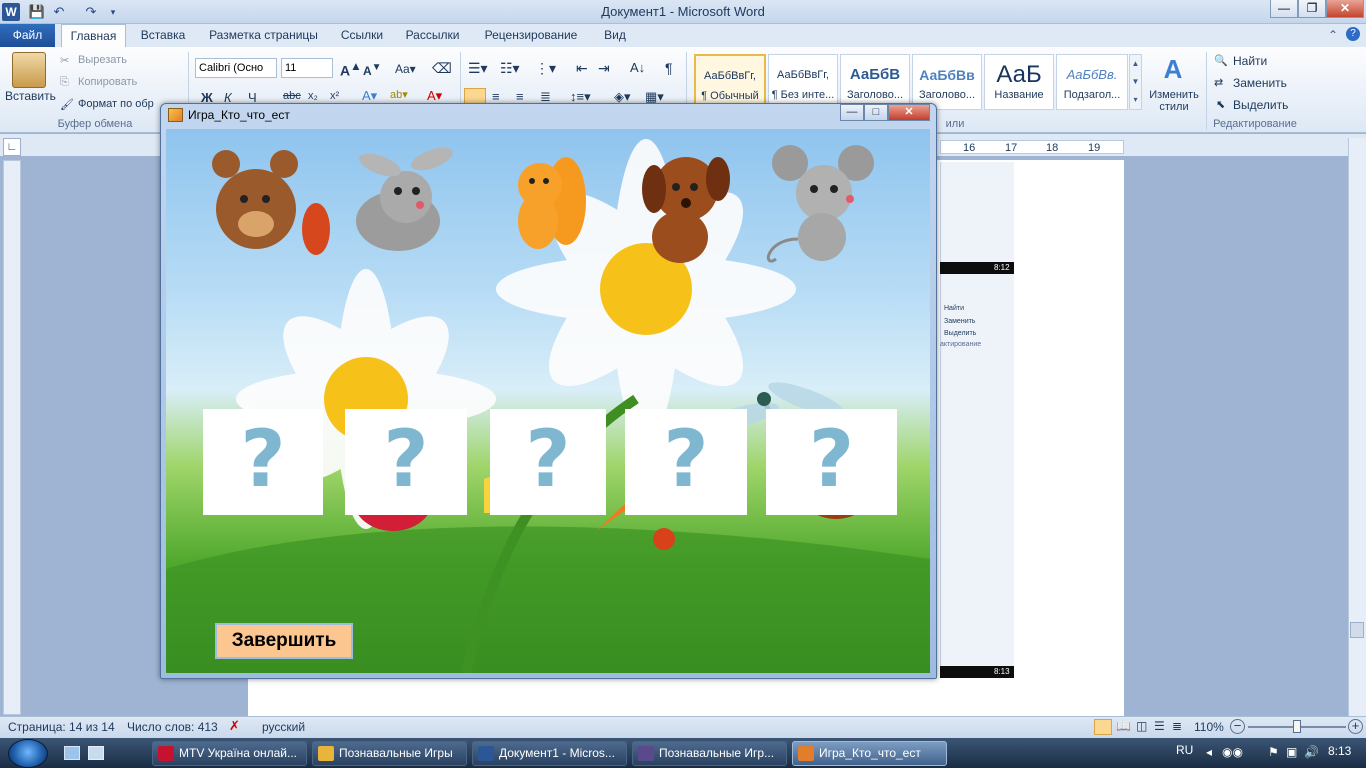  What do you see at coordinates (116, 104) in the screenshot?
I see `format-painter-button: Формат по обр` at bounding box center [116, 104].